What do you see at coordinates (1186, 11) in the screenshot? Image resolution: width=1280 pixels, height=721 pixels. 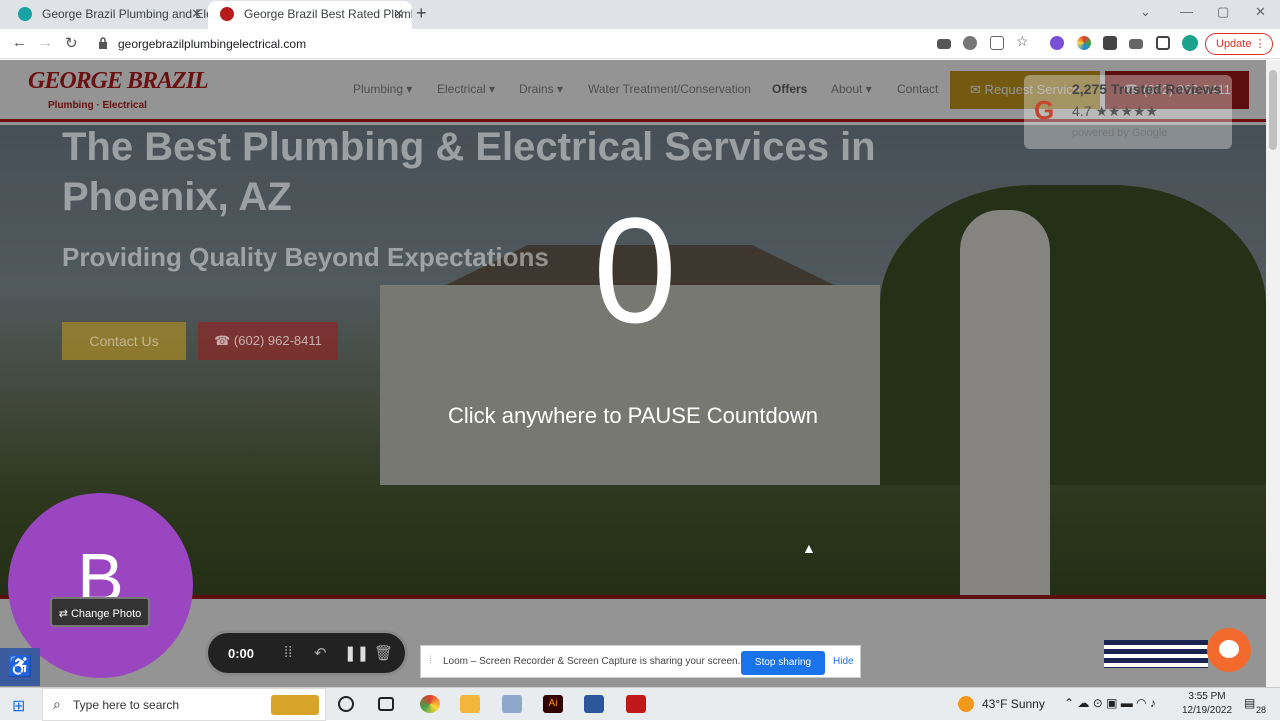 I see `minimize-icon: —` at bounding box center [1186, 11].